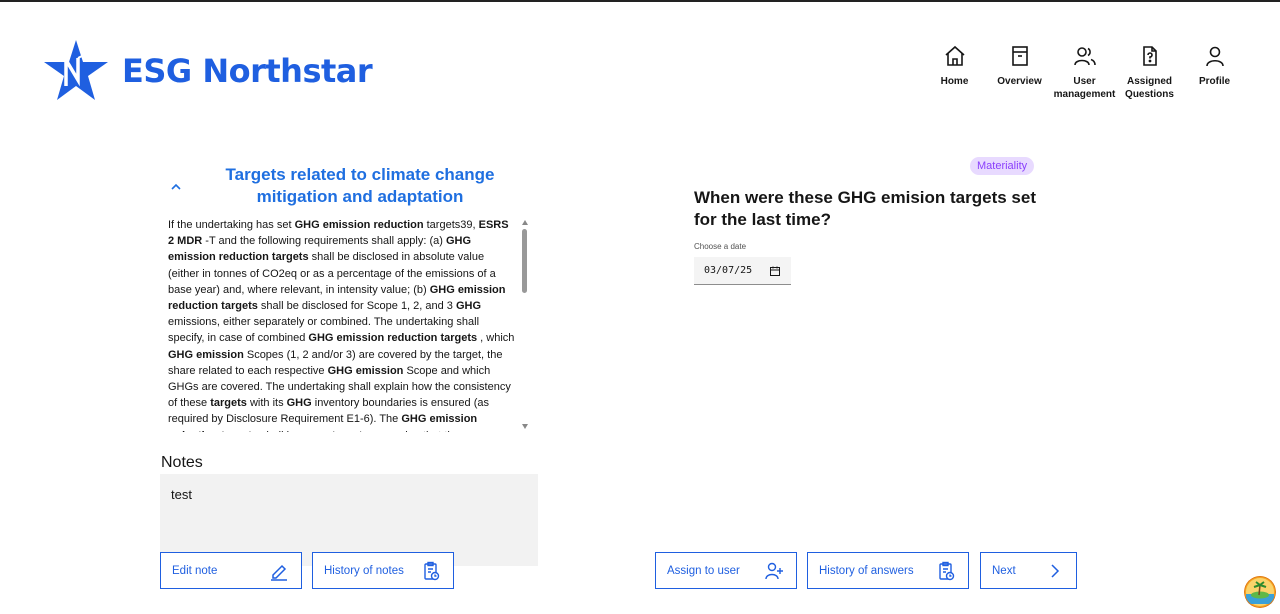 The height and width of the screenshot is (614, 1280). I want to click on history-of-notes-label: History of notes, so click(364, 570).